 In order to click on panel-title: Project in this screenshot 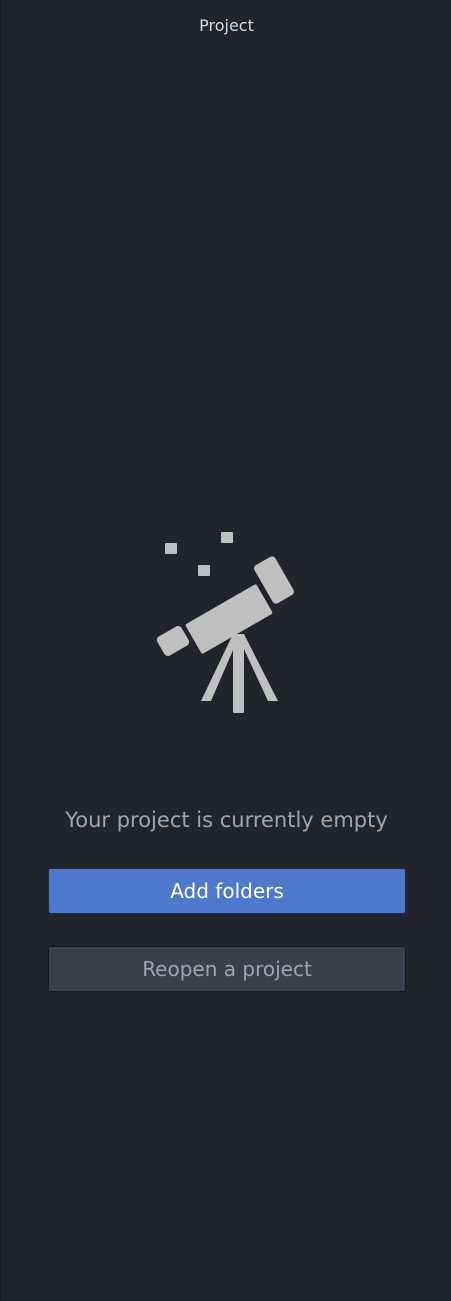, I will do `click(226, 25)`.